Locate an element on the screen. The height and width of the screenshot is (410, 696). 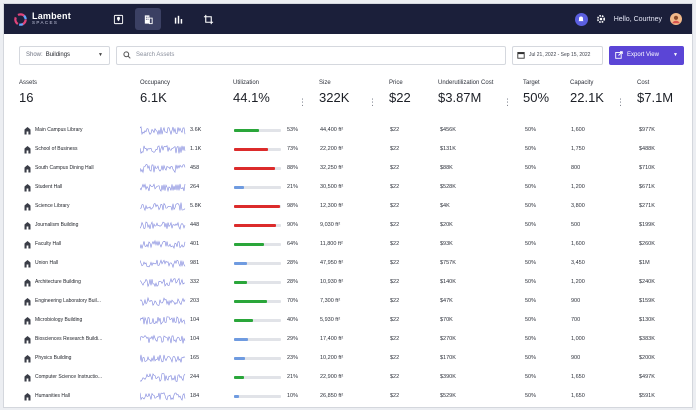
avatar is located at coordinates (676, 19).